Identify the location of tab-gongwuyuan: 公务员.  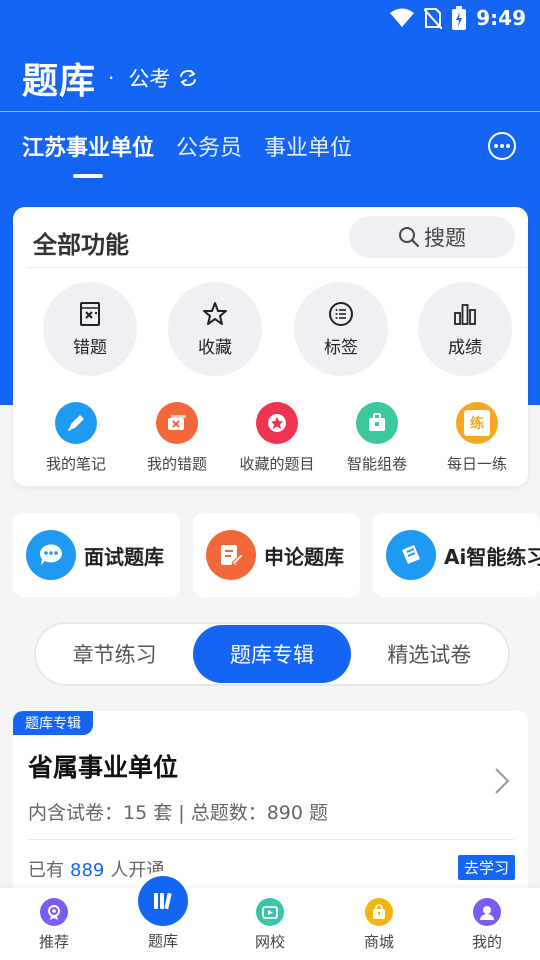
(209, 146).